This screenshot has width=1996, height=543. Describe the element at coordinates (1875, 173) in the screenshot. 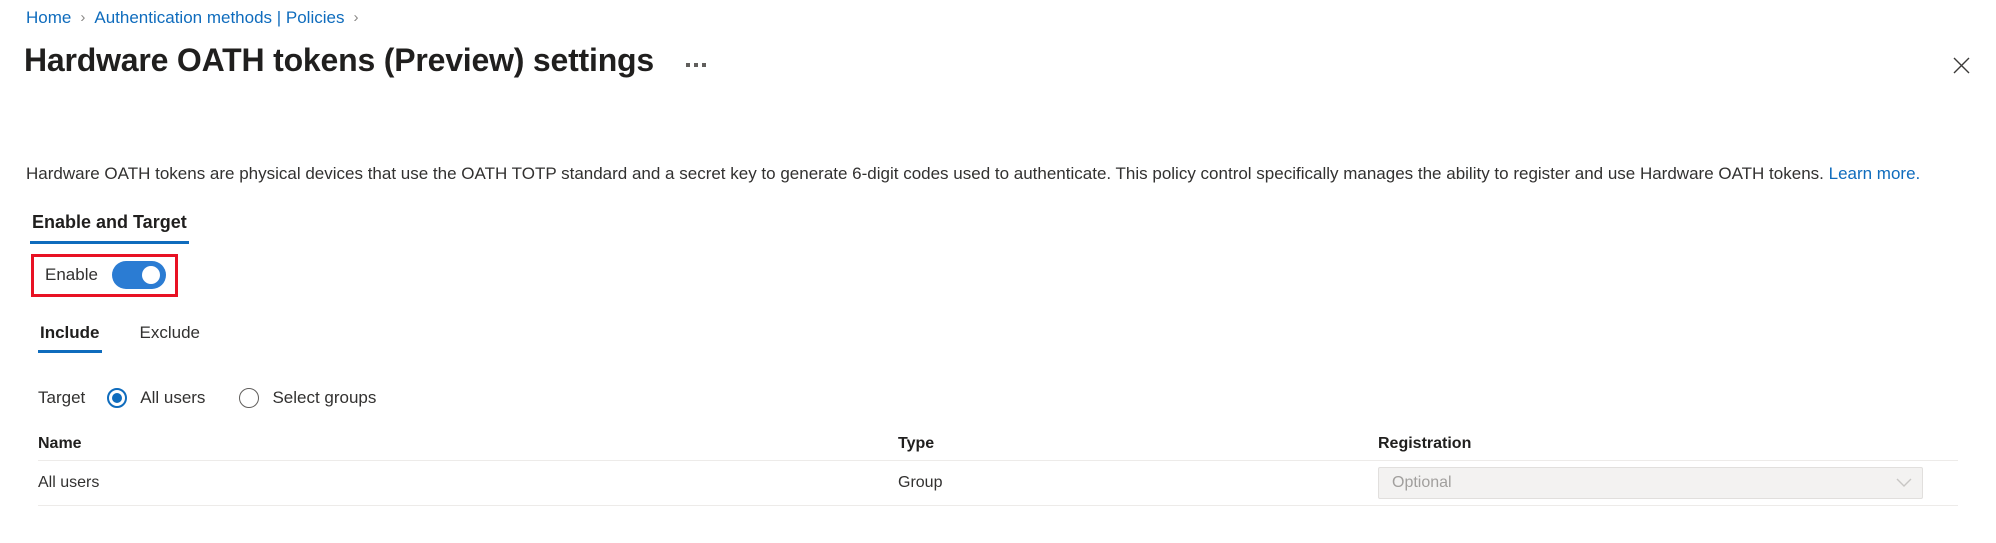

I see `learn-more-link: Learn more.` at that location.